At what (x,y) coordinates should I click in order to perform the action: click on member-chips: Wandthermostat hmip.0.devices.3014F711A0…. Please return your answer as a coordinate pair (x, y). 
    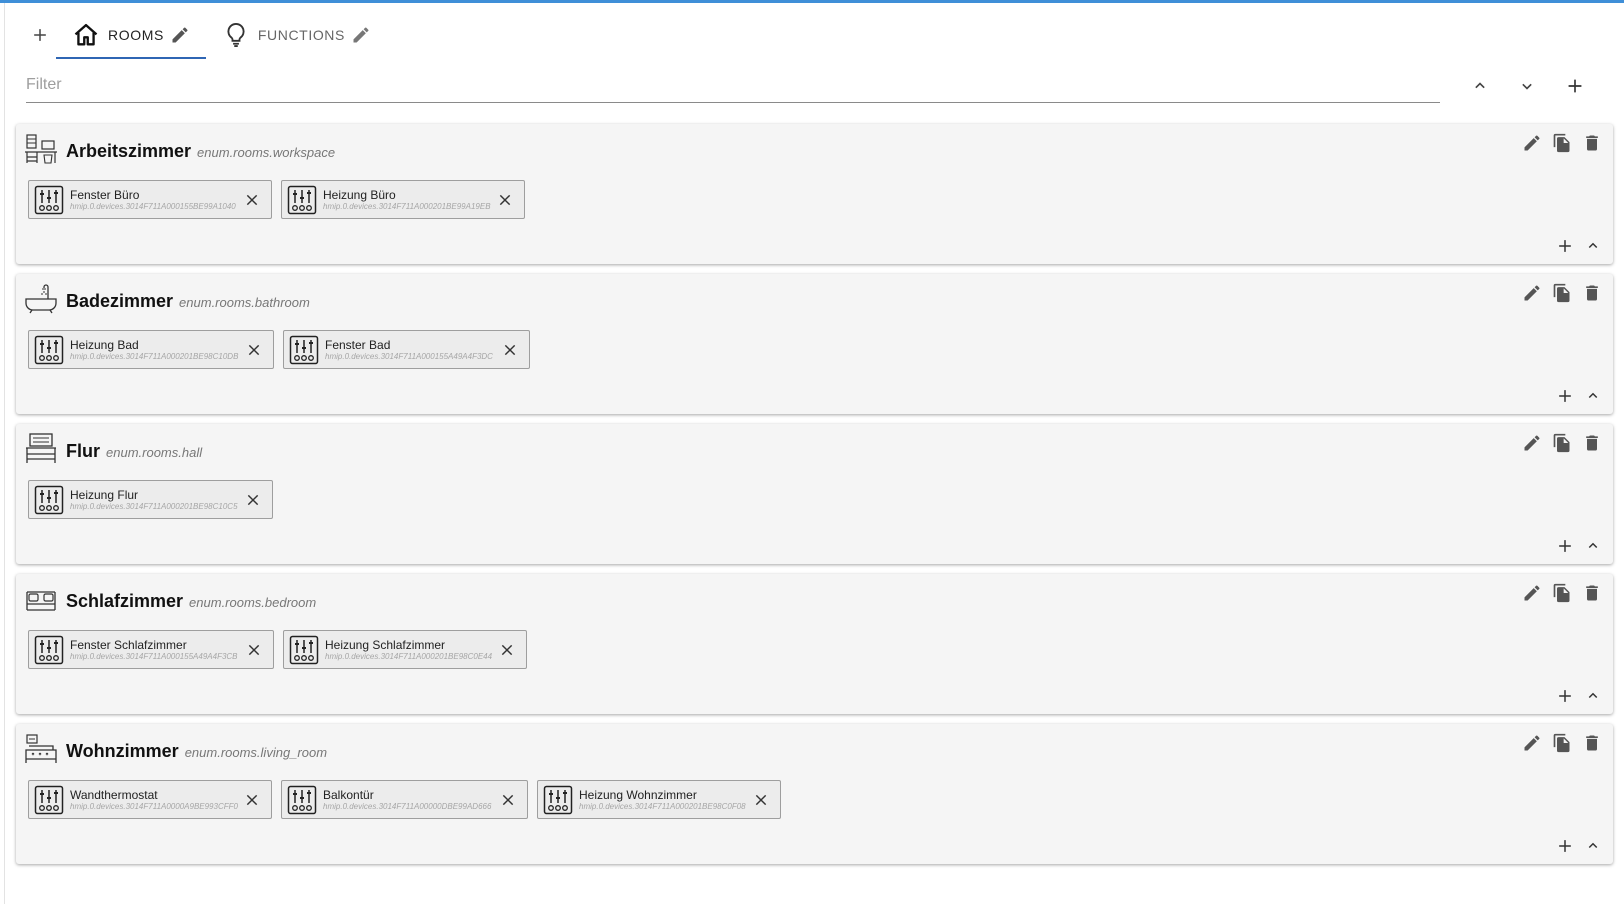
    Looking at the image, I should click on (409, 799).